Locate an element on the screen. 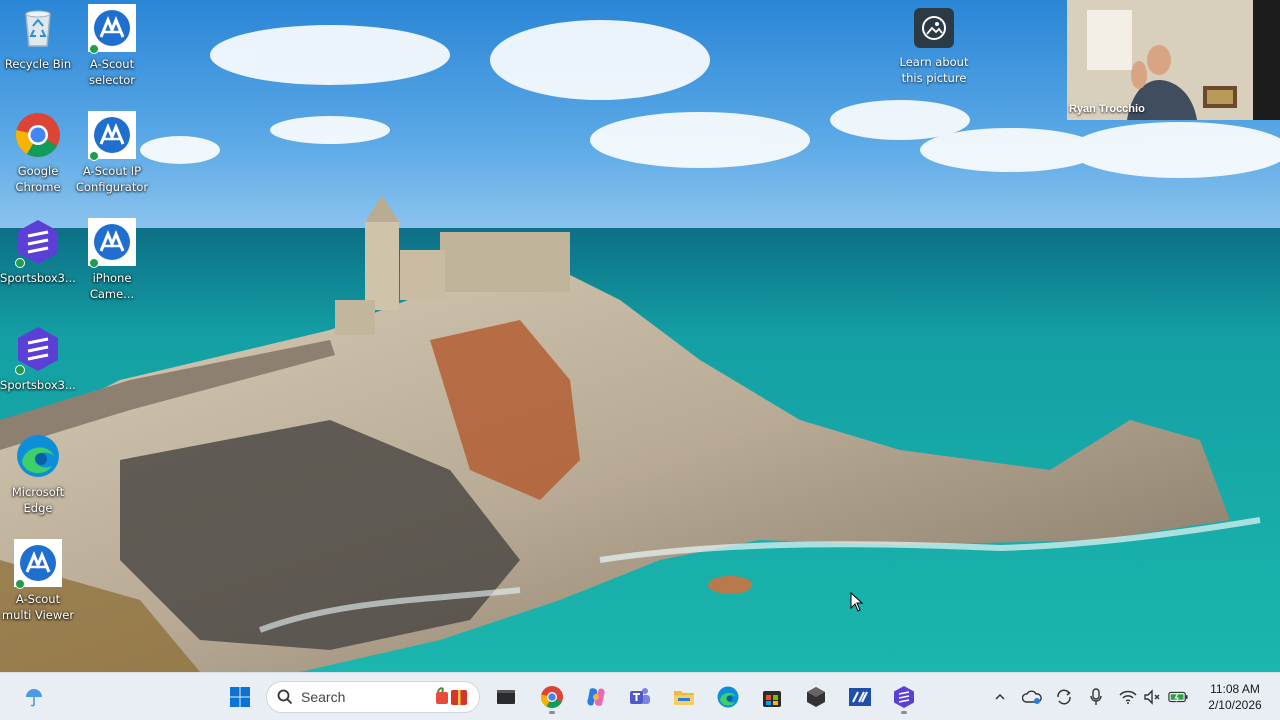 This screenshot has height=720, width=1280. weather-icon is located at coordinates (34, 698).